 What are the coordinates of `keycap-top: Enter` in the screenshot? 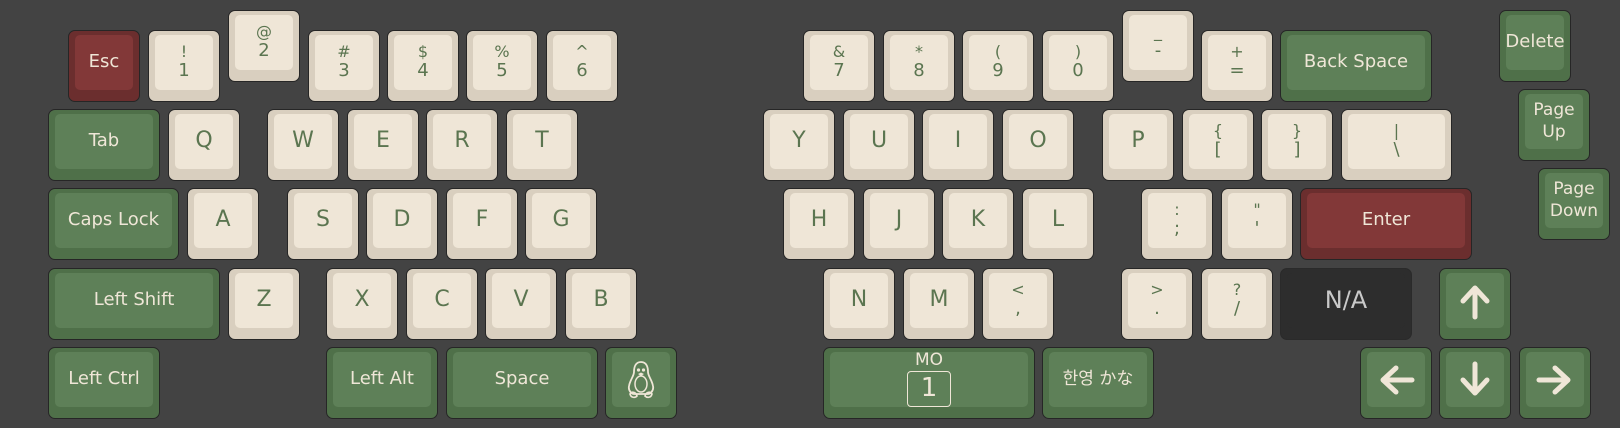 It's located at (1386, 220).